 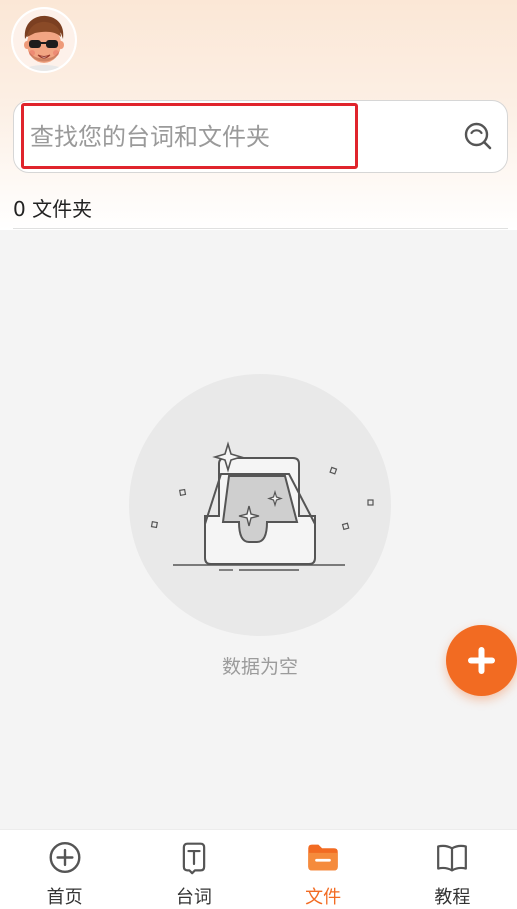 What do you see at coordinates (194, 858) in the screenshot?
I see `text-document-icon` at bounding box center [194, 858].